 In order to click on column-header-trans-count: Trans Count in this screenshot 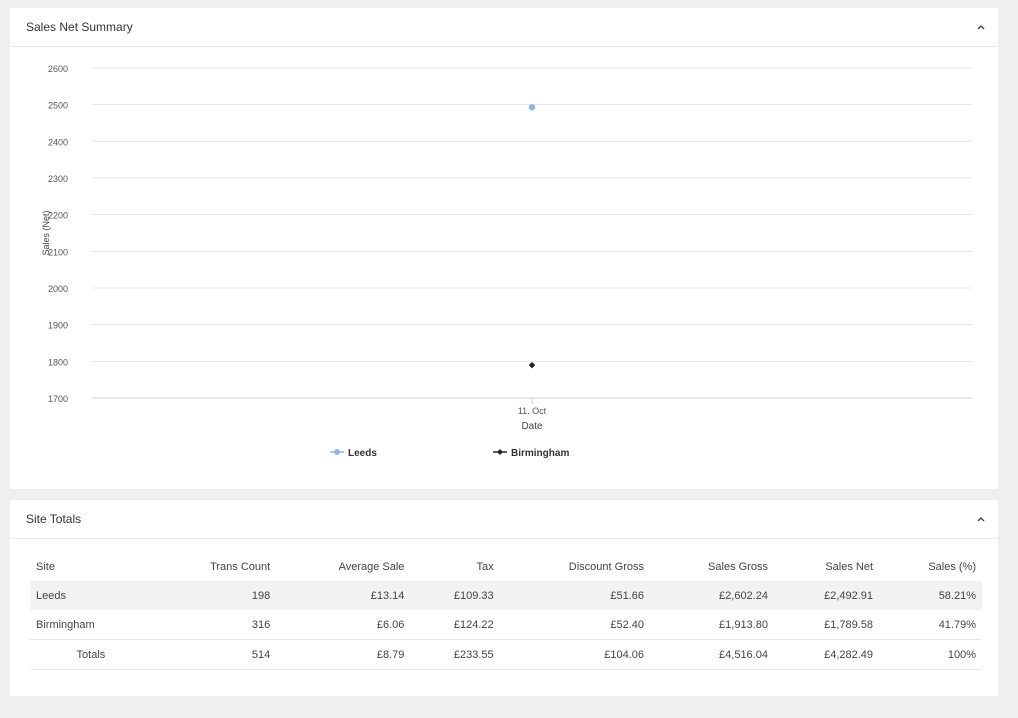, I will do `click(214, 566)`.